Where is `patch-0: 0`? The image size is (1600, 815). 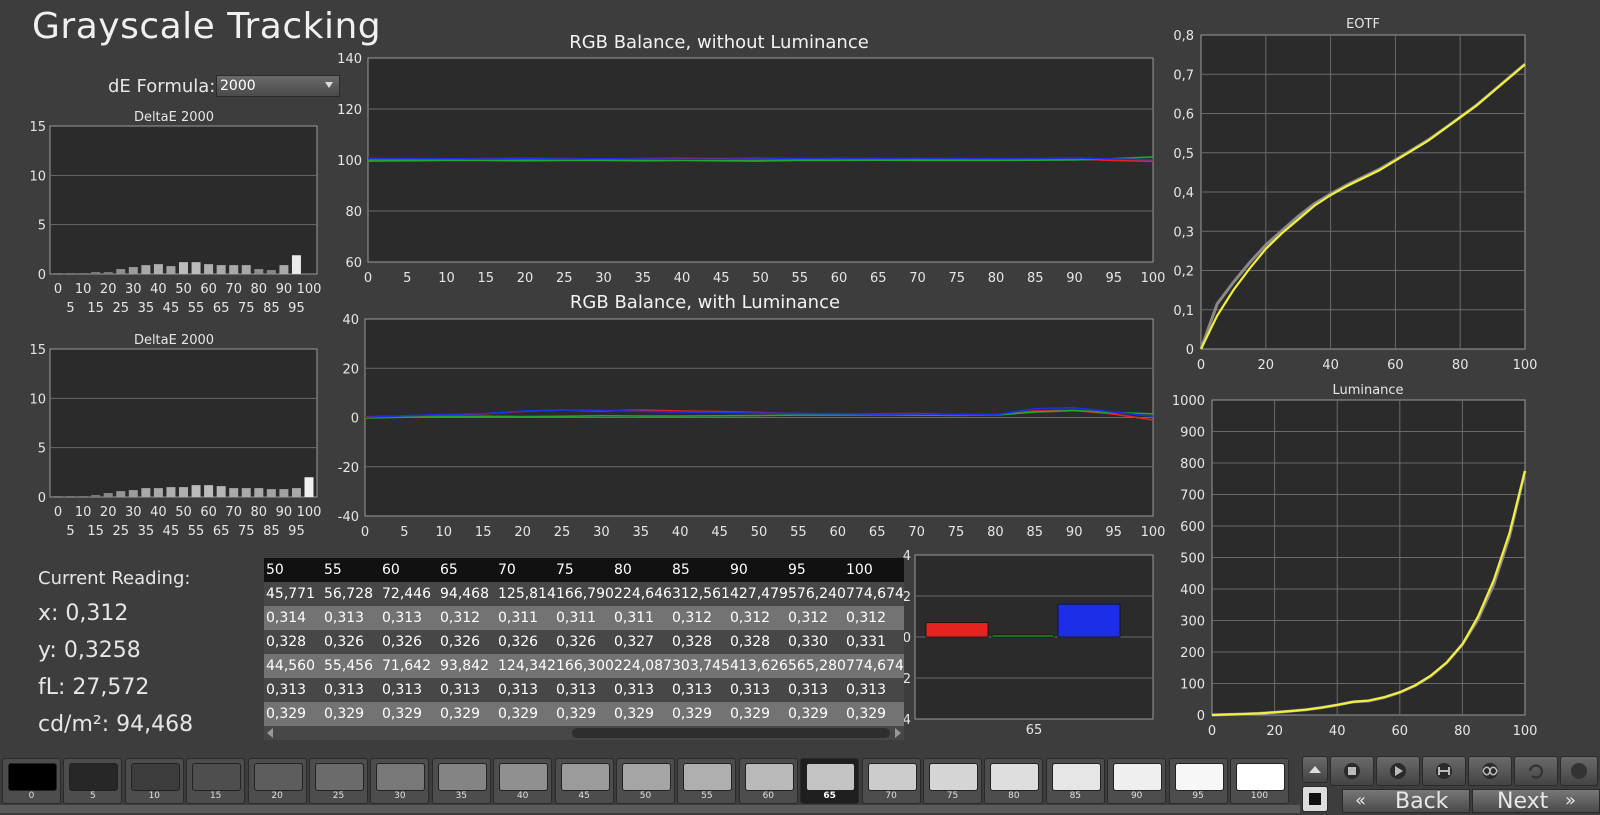
patch-0: 0 is located at coordinates (31, 781).